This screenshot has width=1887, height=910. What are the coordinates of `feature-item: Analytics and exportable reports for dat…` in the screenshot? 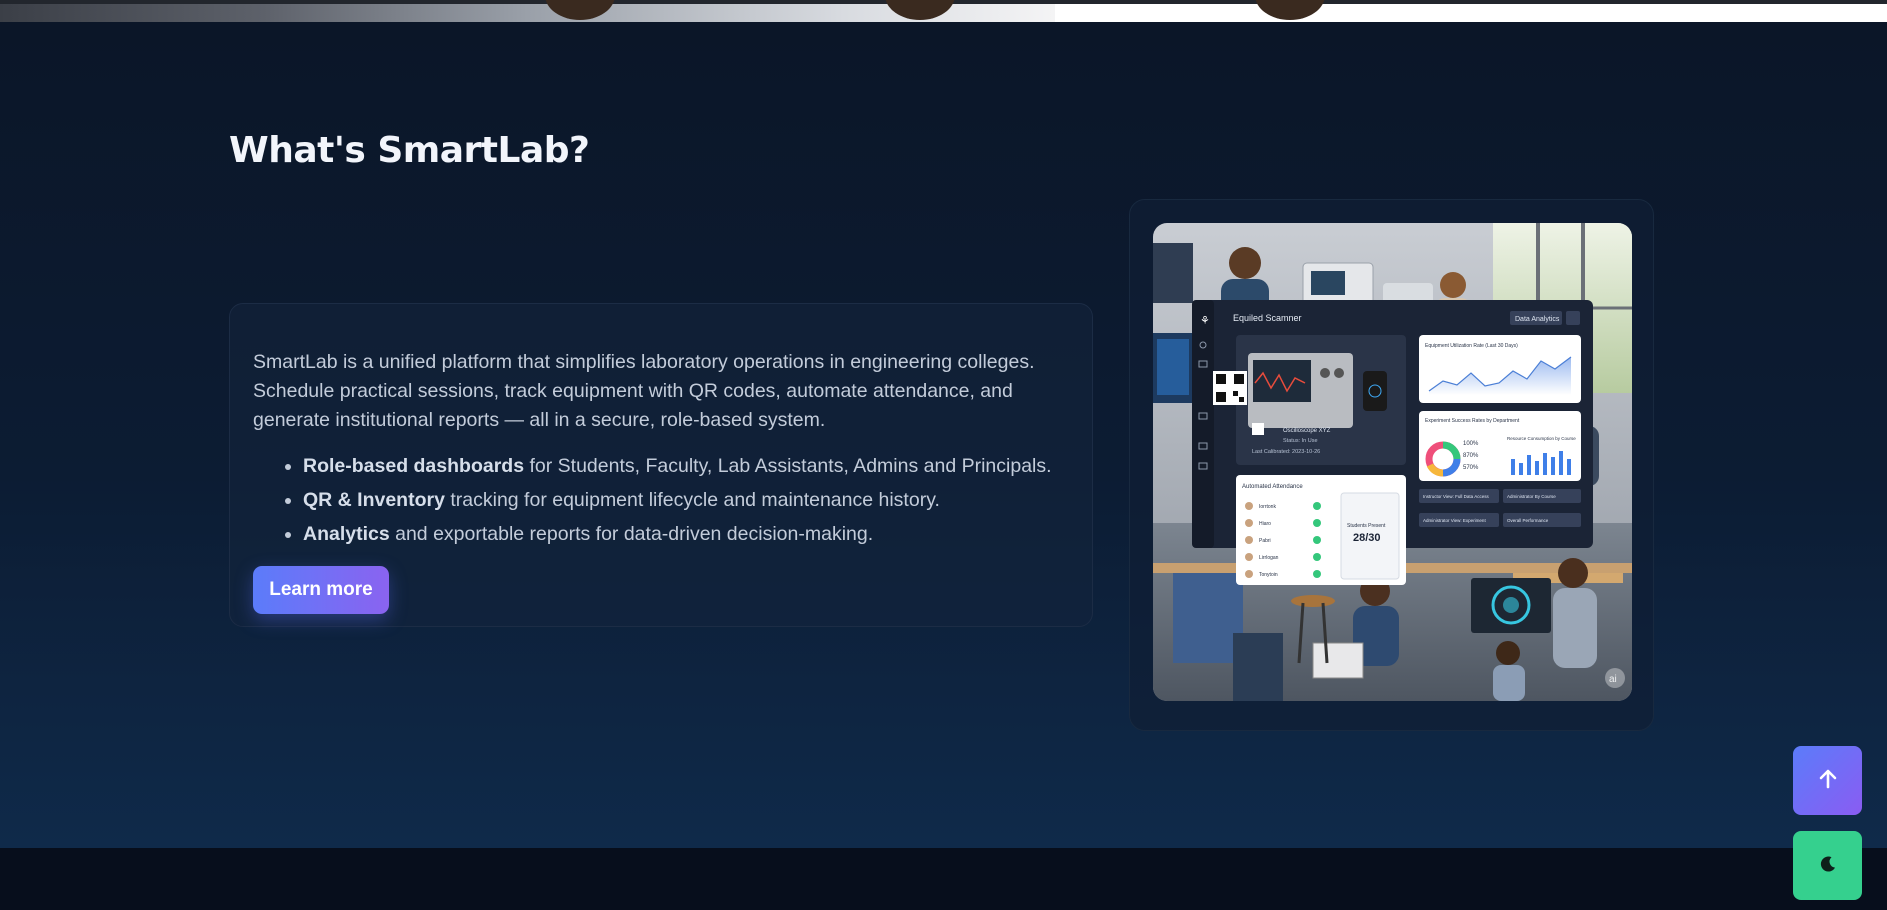 It's located at (686, 534).